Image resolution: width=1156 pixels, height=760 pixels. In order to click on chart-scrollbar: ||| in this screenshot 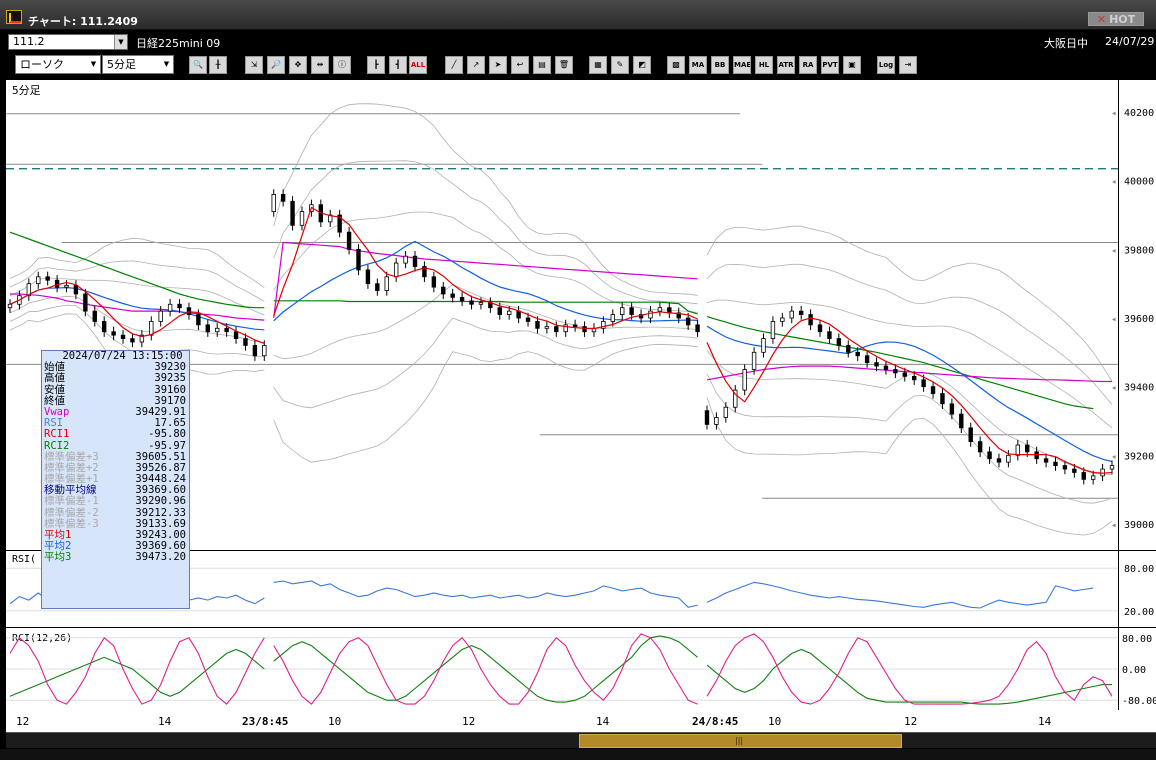, I will do `click(581, 740)`.